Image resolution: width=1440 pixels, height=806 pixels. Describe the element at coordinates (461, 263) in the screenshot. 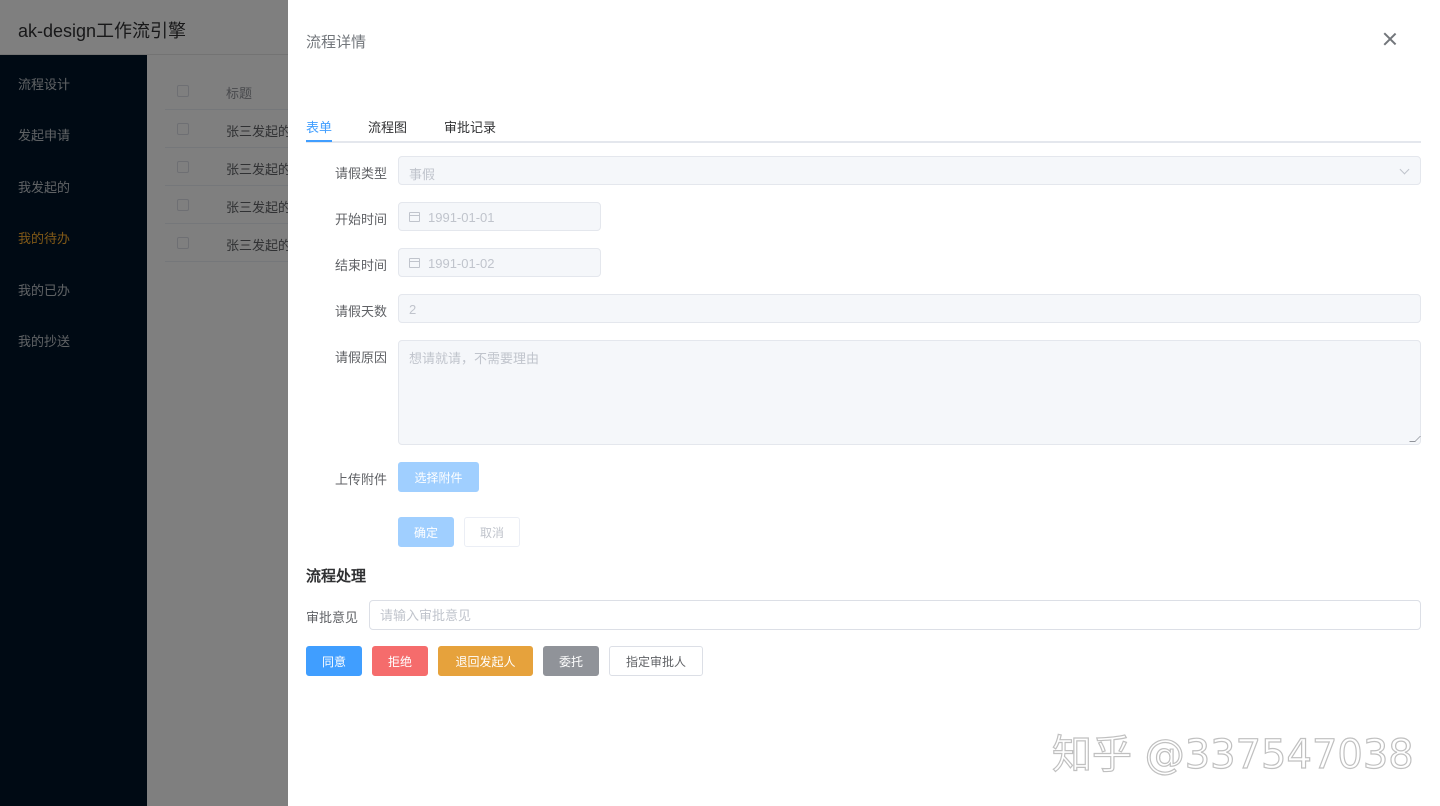

I see `end-date-value: 1991-01-02` at that location.